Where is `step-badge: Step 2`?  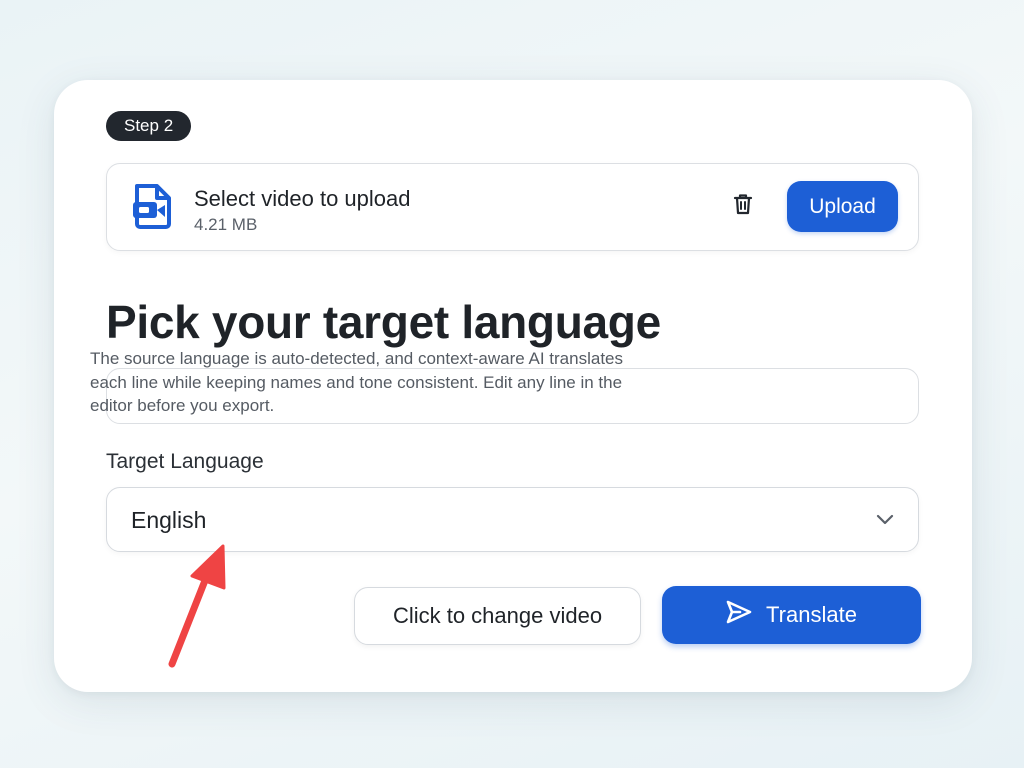
step-badge: Step 2 is located at coordinates (149, 126).